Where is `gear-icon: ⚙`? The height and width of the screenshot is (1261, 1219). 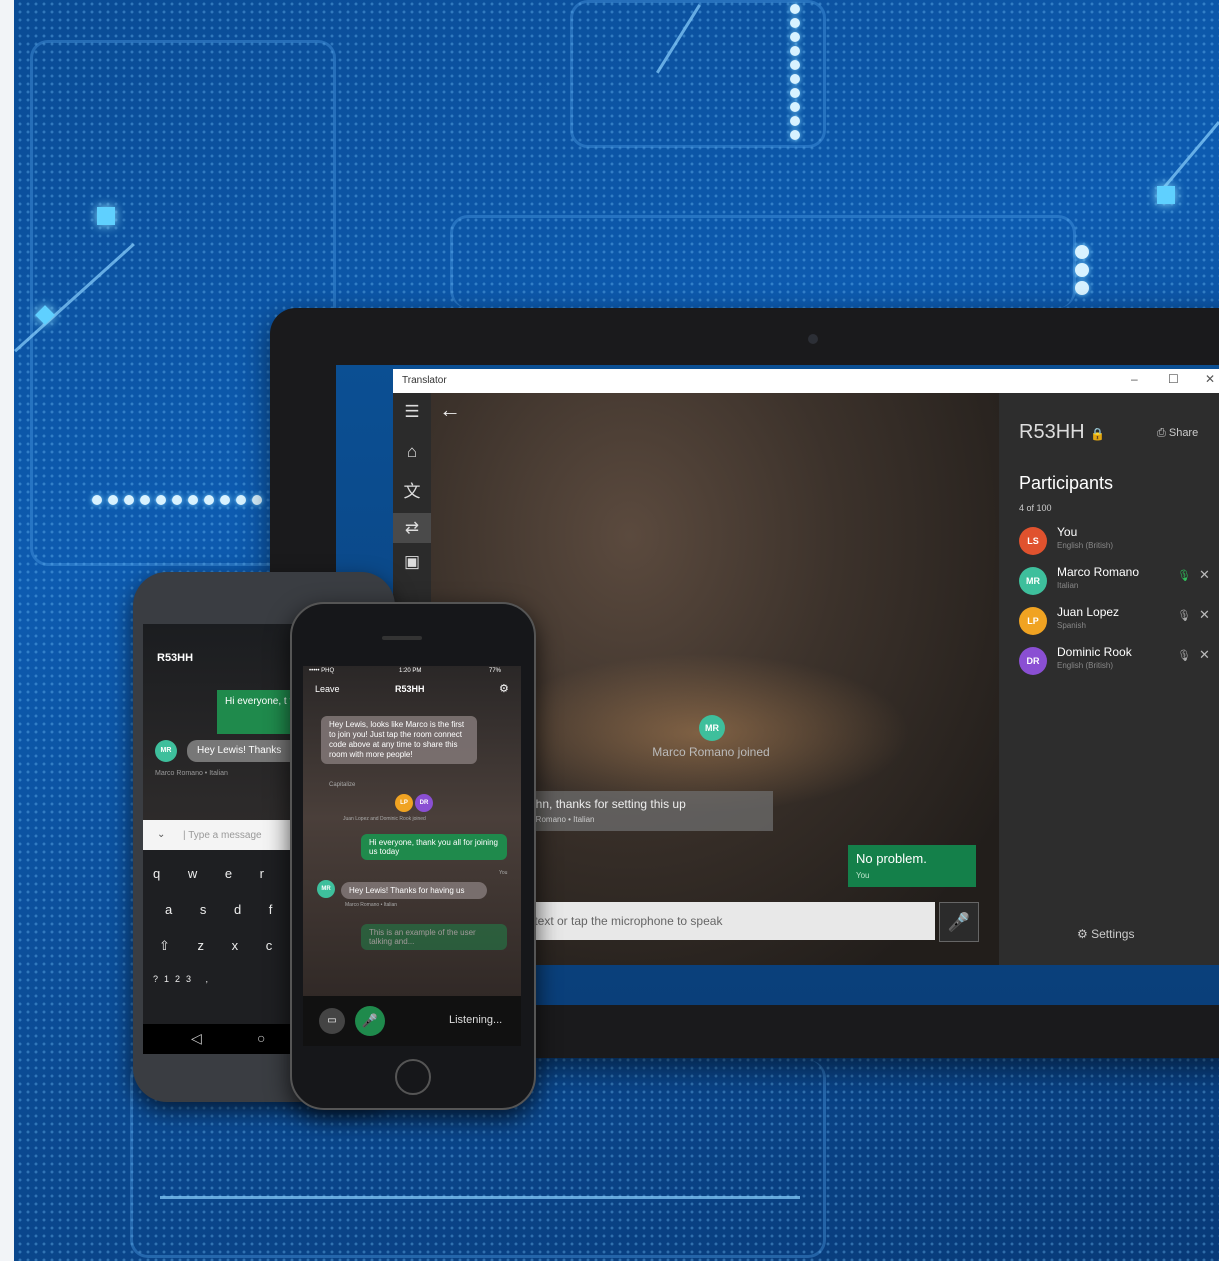
gear-icon: ⚙ is located at coordinates (1082, 934).